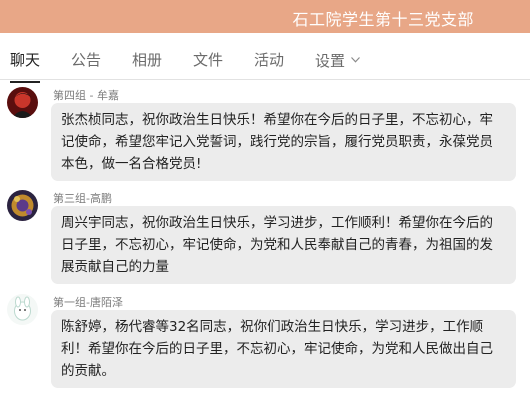 The height and width of the screenshot is (396, 530). What do you see at coordinates (25, 66) in the screenshot?
I see `tab-chat: 聊天` at bounding box center [25, 66].